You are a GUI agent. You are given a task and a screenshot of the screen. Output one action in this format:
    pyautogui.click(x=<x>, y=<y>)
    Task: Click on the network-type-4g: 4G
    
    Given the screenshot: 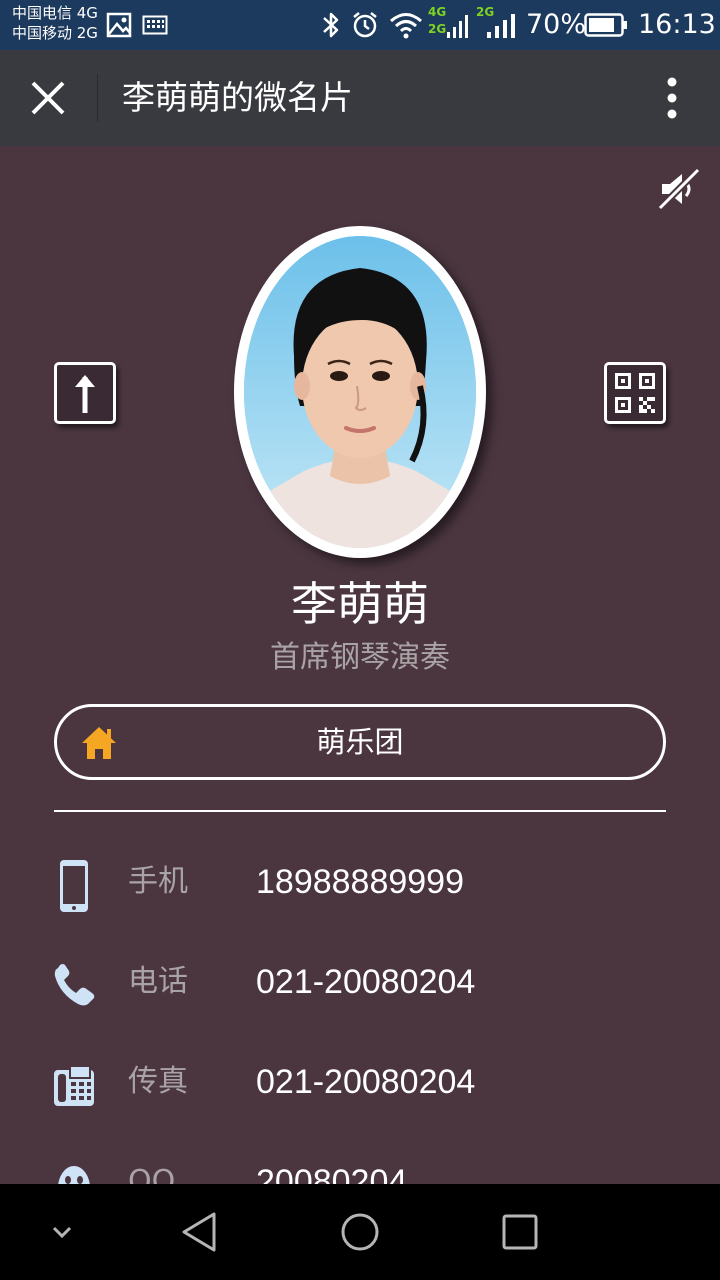 What is the action you would take?
    pyautogui.click(x=437, y=12)
    